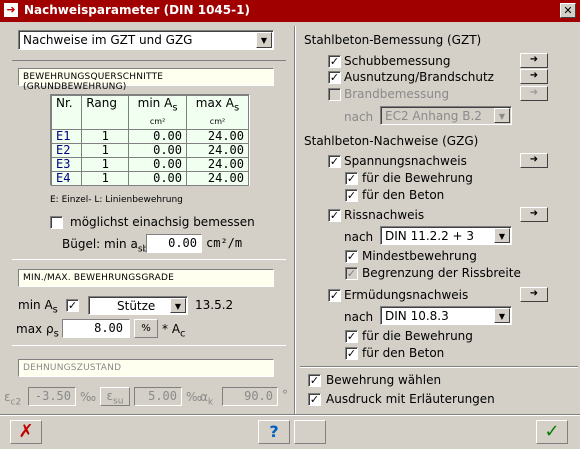 The width and height of the screenshot is (580, 449). Describe the element at coordinates (406, 295) in the screenshot. I see `fatigue-label: Ermüdungsnachweis` at that location.